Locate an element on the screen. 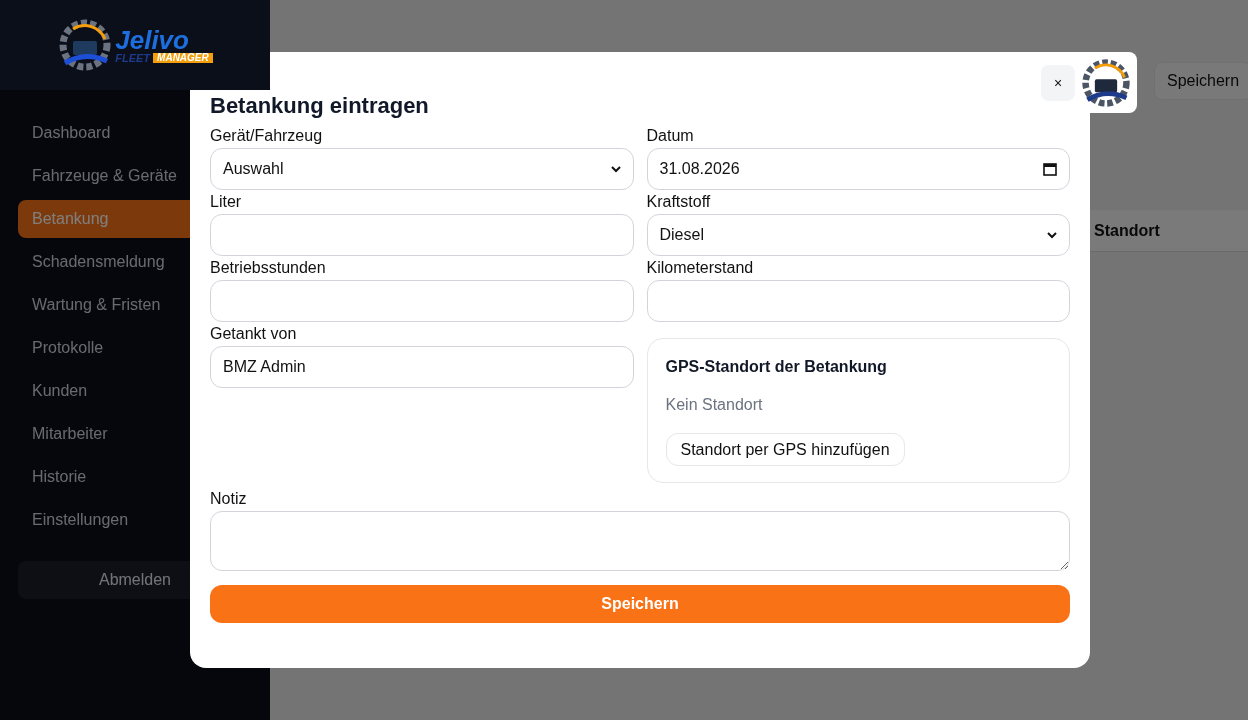  field-label: Getankt von is located at coordinates (254, 334).